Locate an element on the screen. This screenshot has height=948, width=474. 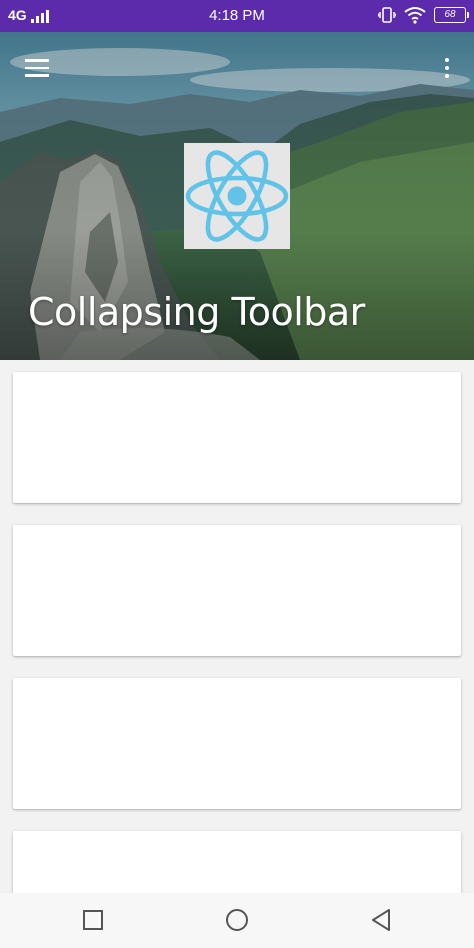
react-logo-icon is located at coordinates (237, 196).